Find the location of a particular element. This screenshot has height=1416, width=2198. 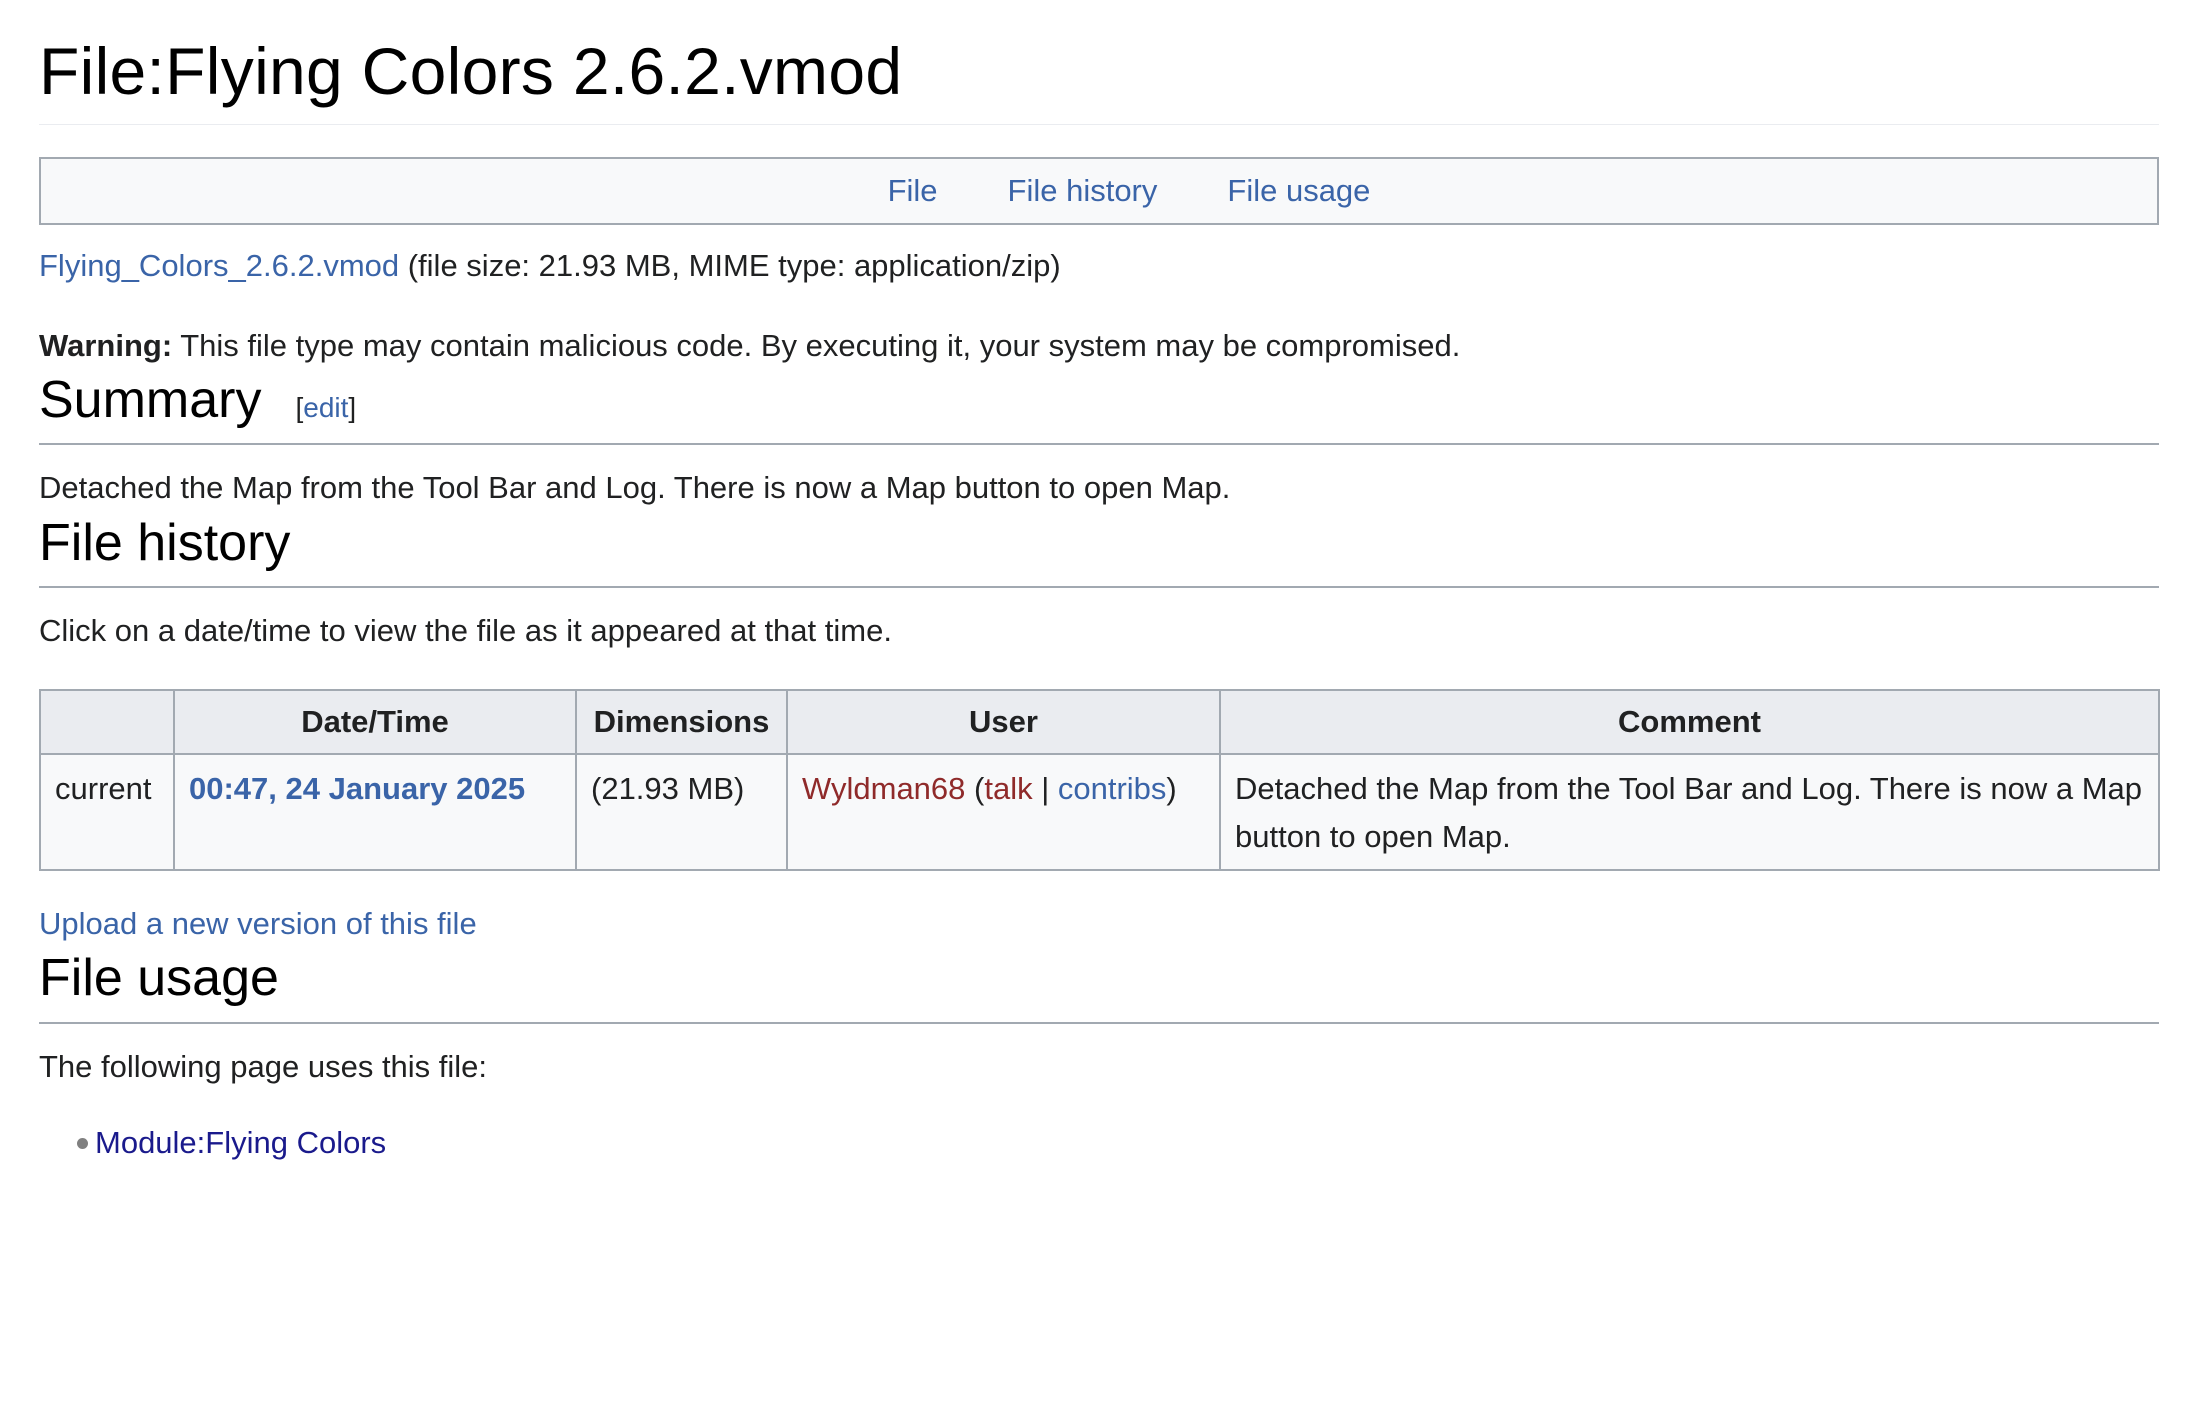

file-usage-heading-text: File usage is located at coordinates (159, 978).